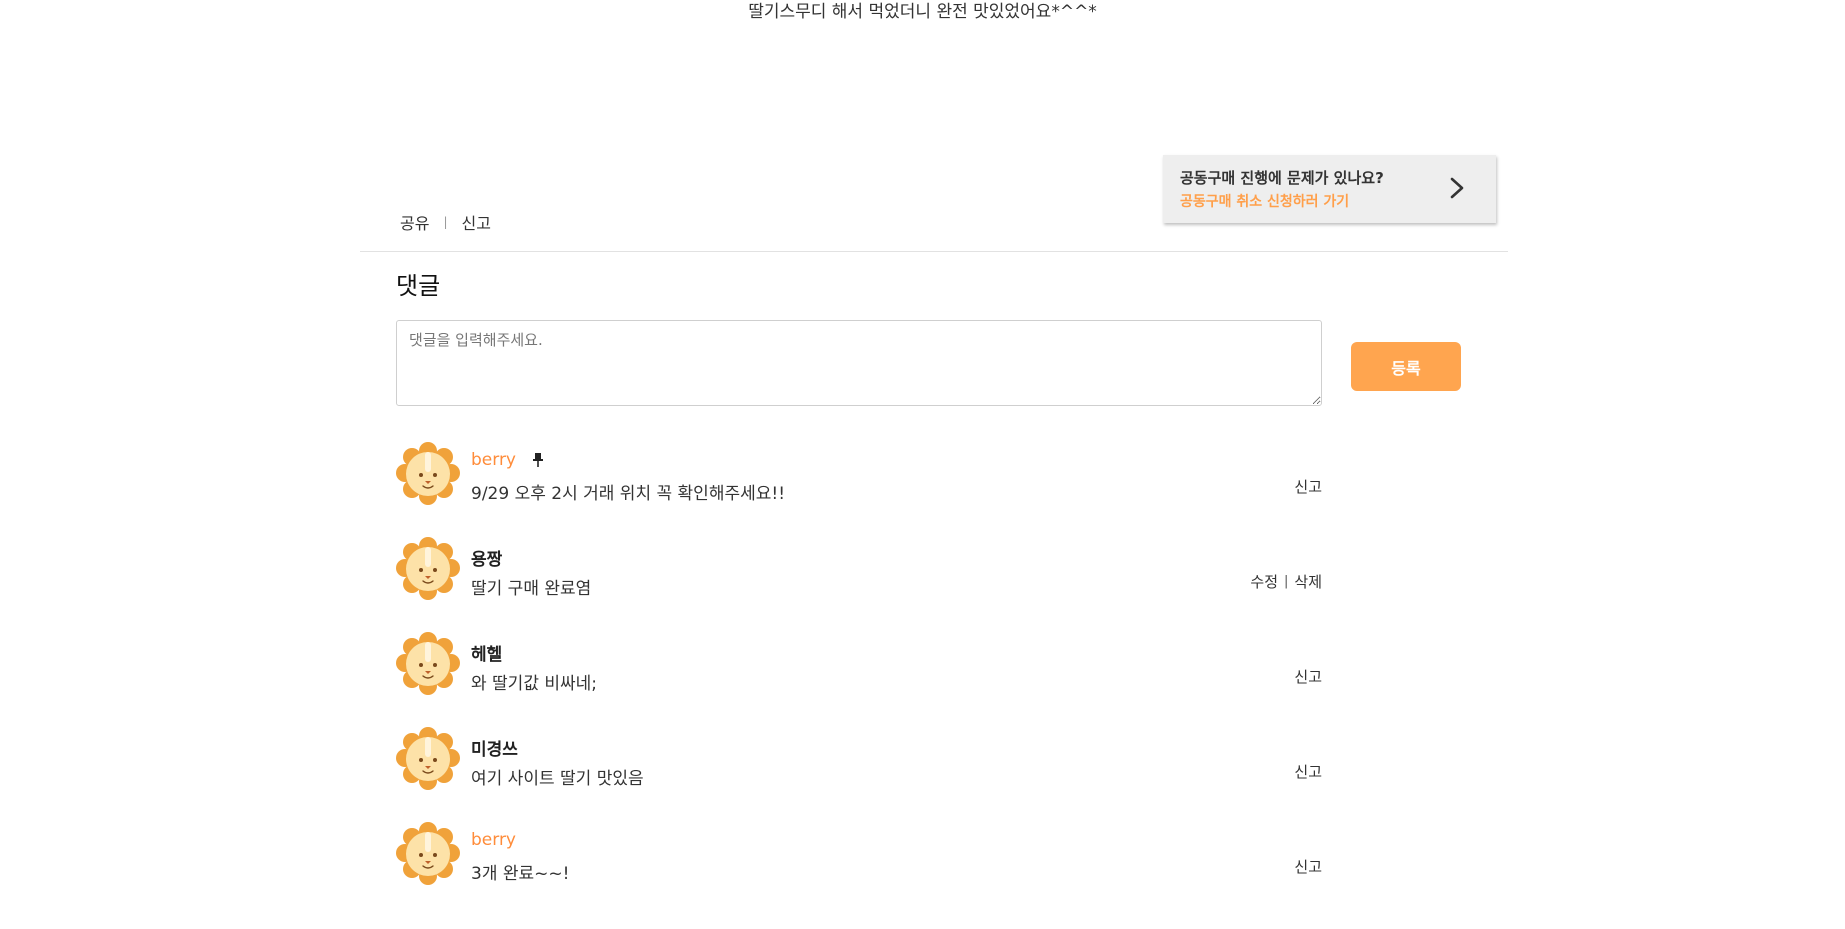 This screenshot has width=1845, height=929. I want to click on comment-meta: 용짱, so click(486, 557).